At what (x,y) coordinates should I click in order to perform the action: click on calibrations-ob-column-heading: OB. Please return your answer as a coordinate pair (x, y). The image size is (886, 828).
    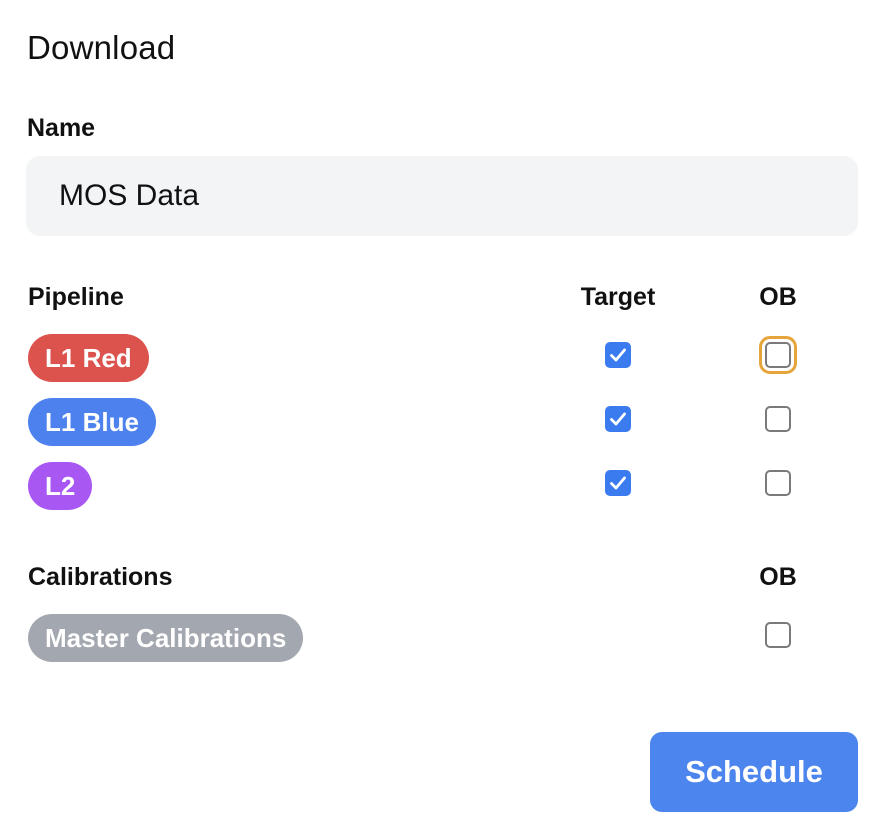
    Looking at the image, I should click on (778, 577).